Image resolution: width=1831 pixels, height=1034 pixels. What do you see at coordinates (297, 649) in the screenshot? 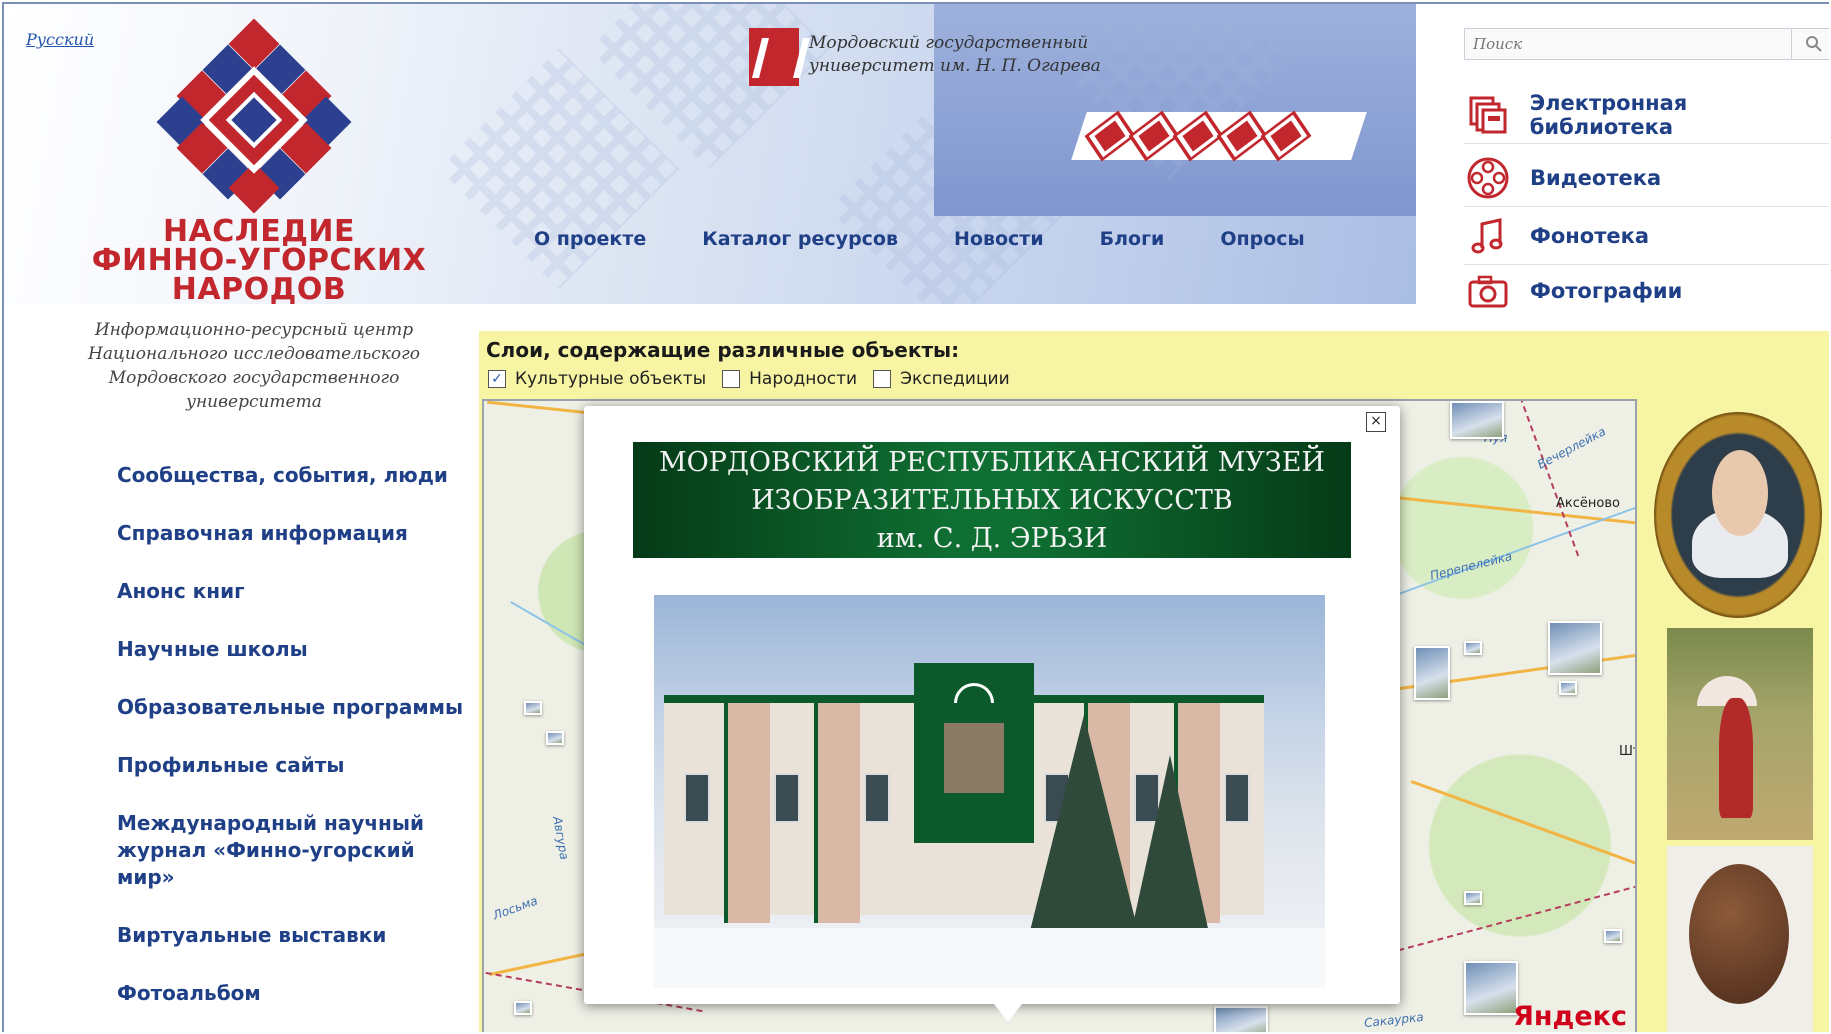
I see `left-nav-scientific-schools: Научные школы` at bounding box center [297, 649].